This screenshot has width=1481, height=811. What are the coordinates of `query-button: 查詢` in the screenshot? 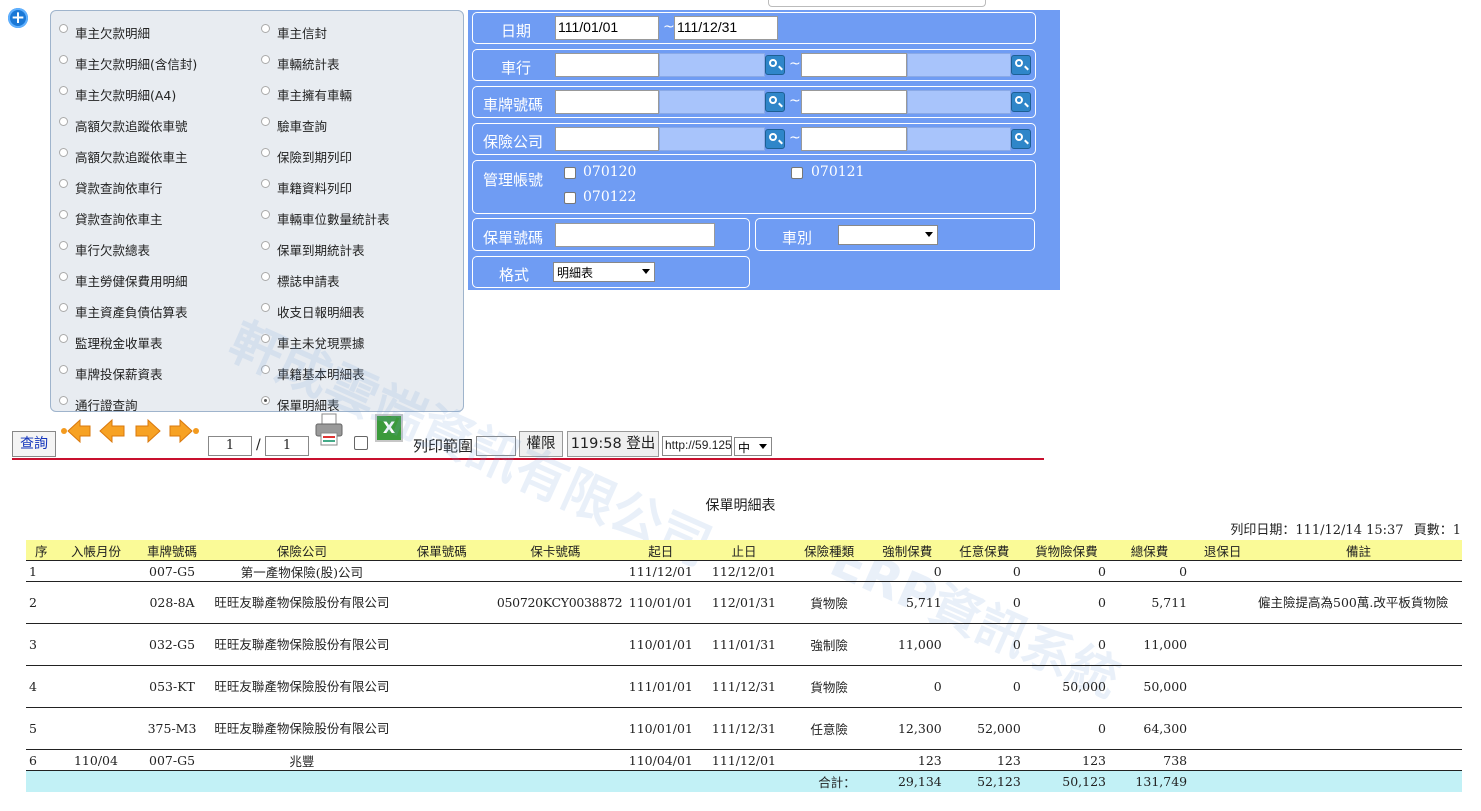 It's located at (34, 444).